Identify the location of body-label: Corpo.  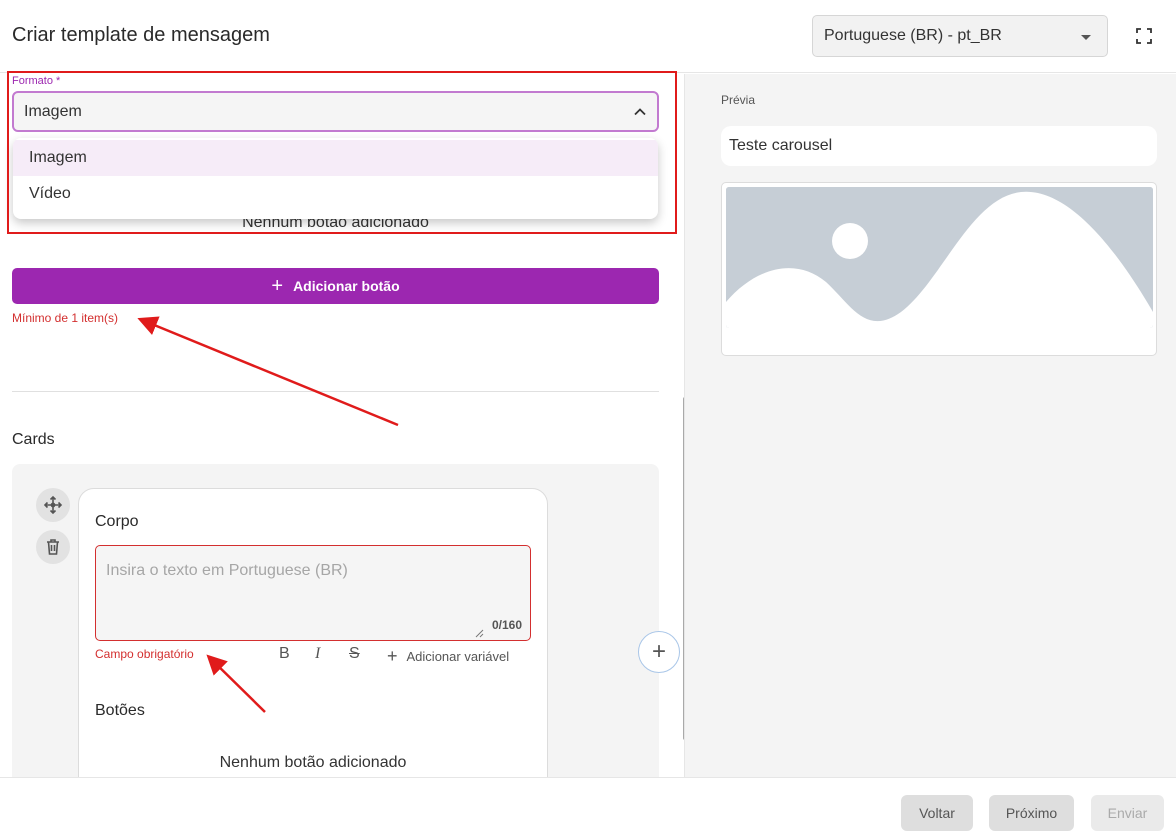
(117, 521).